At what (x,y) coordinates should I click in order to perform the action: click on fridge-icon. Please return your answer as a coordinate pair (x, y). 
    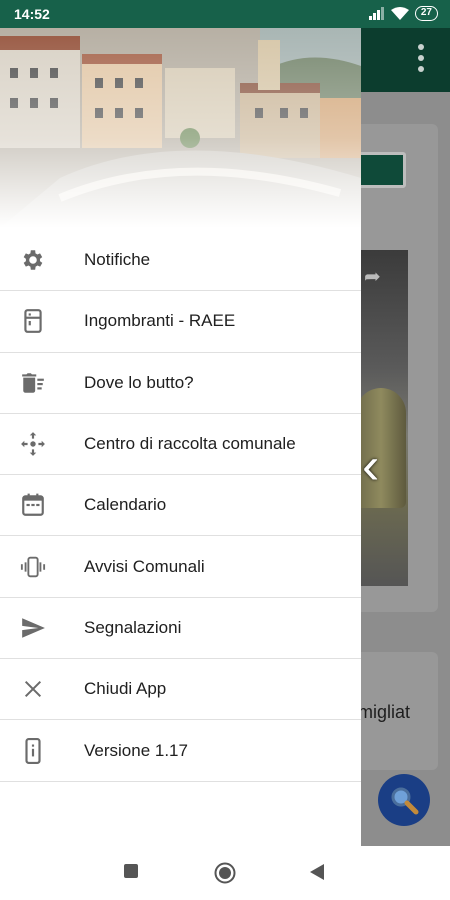
    Looking at the image, I should click on (33, 321).